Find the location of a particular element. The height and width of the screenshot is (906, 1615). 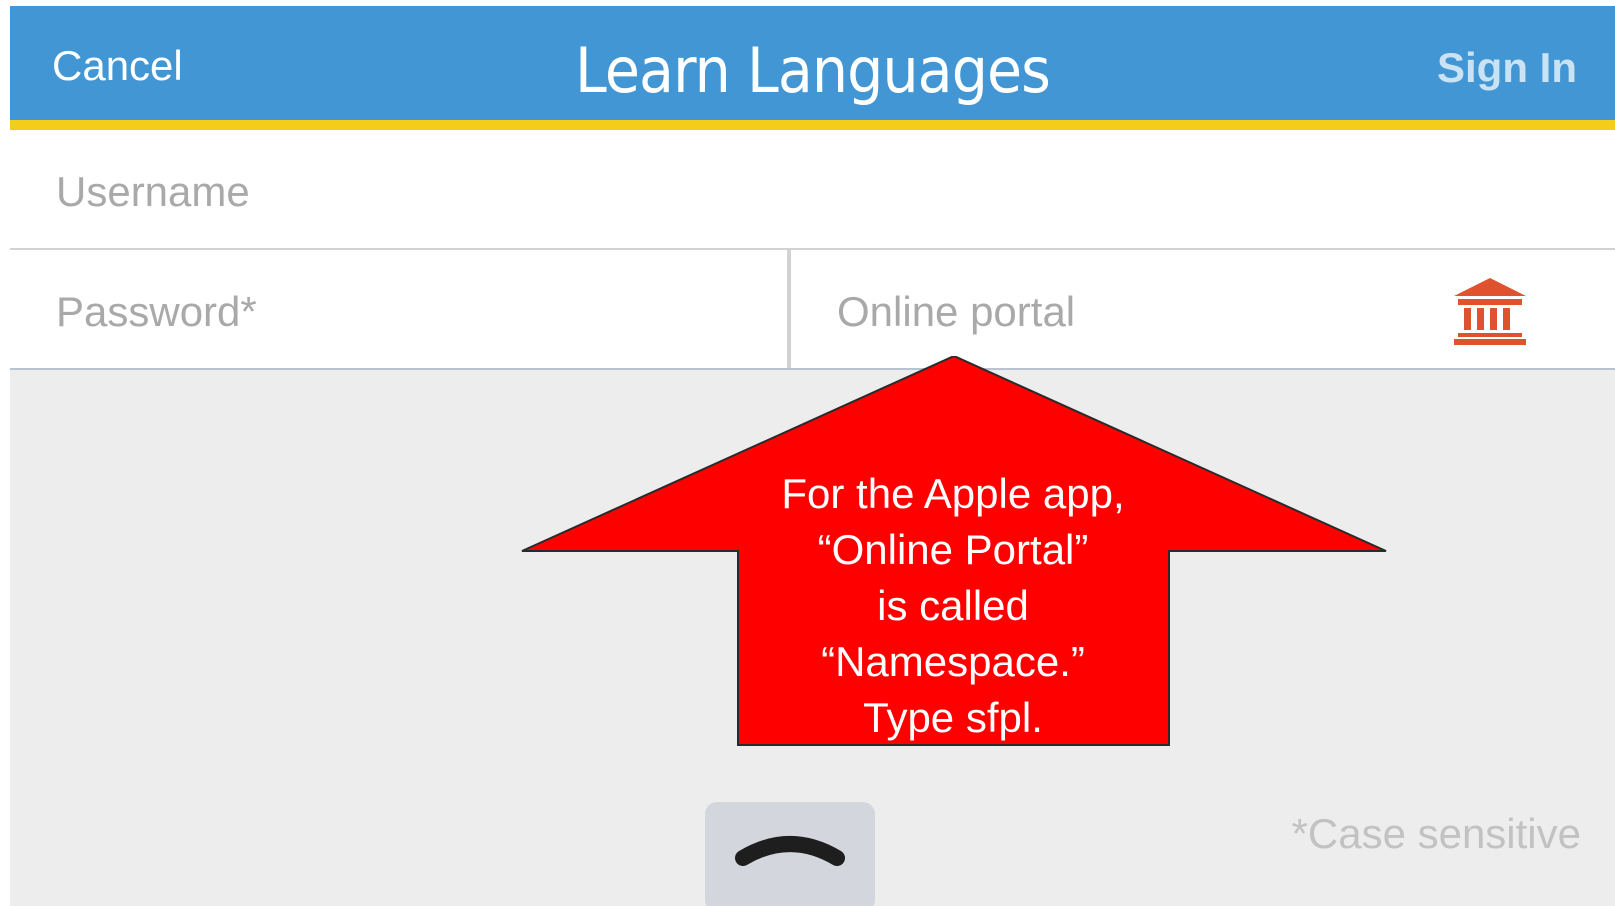

password-placeholder: Password* is located at coordinates (156, 311).